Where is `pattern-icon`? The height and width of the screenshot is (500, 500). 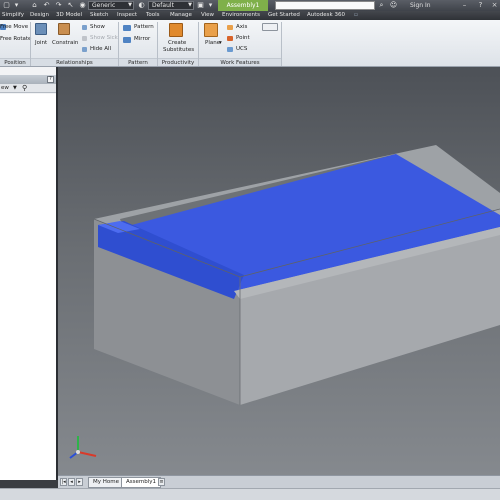 pattern-icon is located at coordinates (127, 28).